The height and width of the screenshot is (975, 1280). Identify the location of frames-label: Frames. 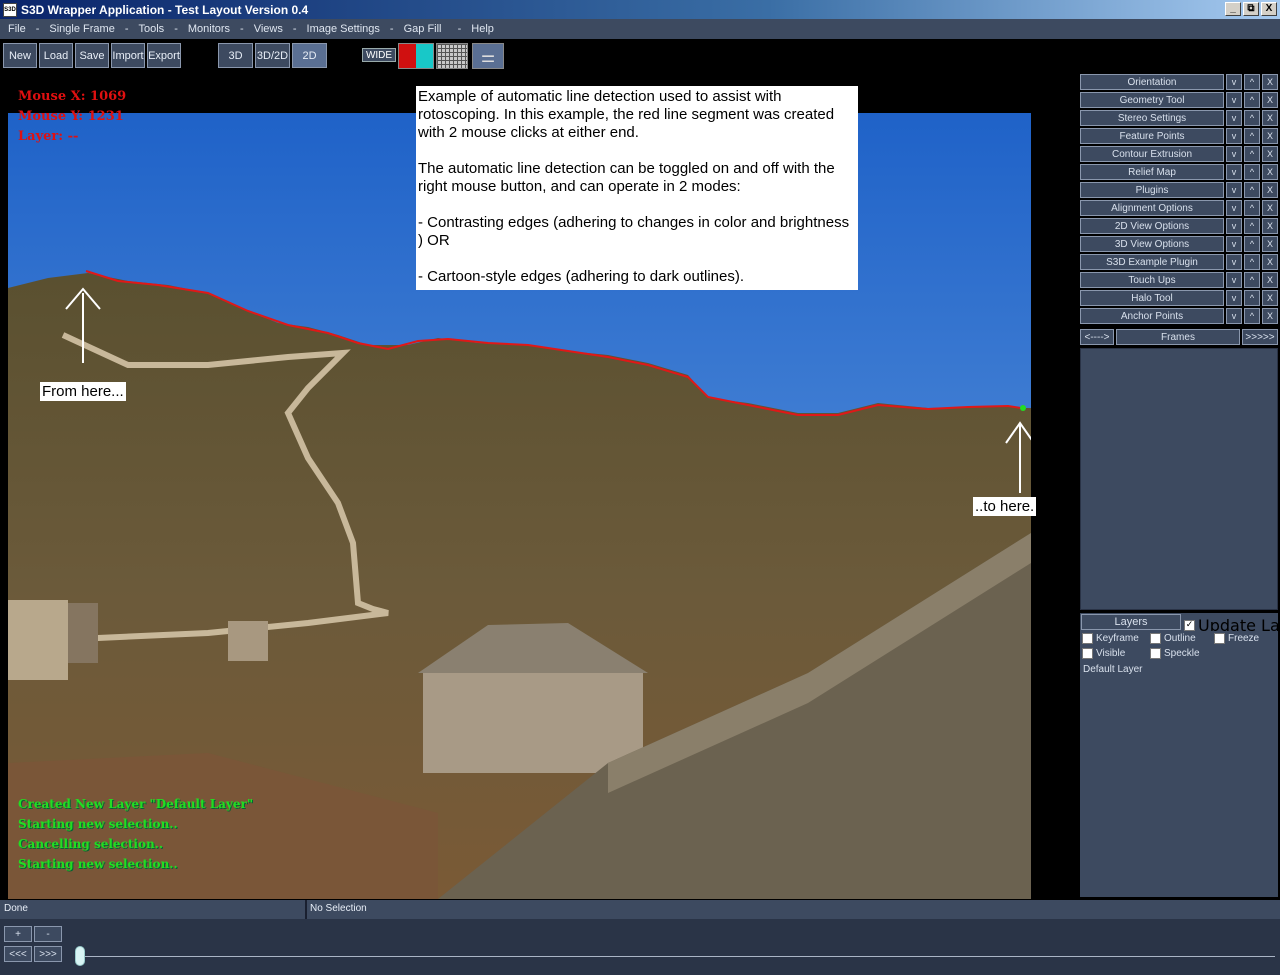
(1178, 337).